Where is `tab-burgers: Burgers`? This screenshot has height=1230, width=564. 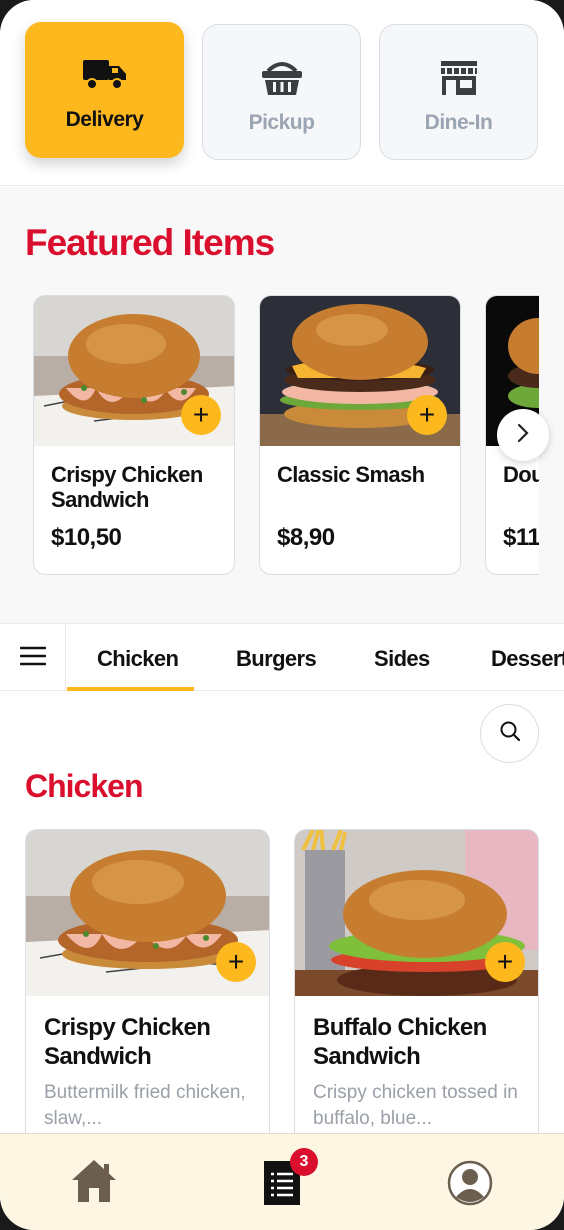 tab-burgers: Burgers is located at coordinates (276, 659).